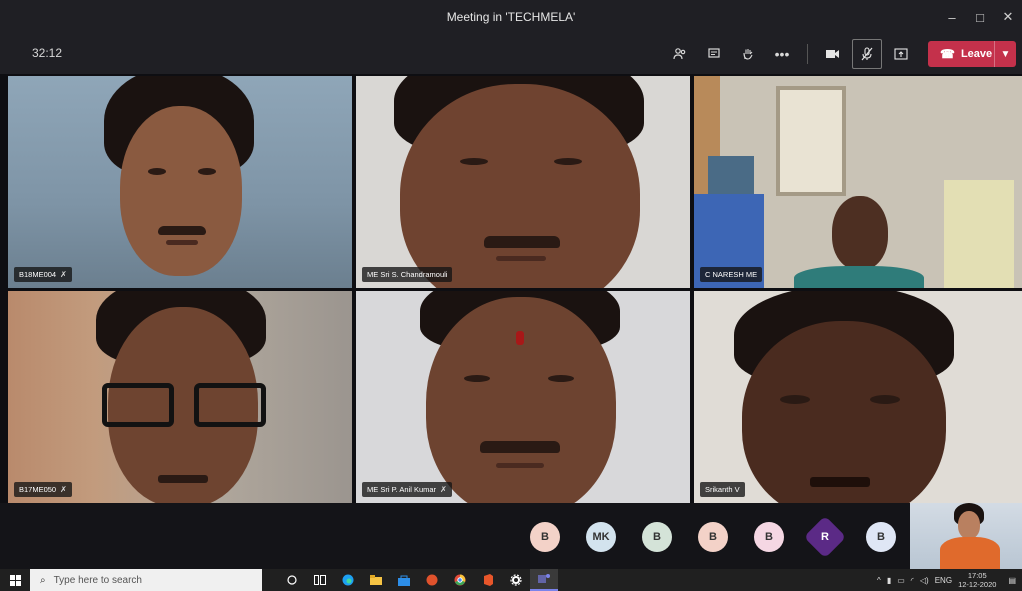 The height and width of the screenshot is (591, 1022). What do you see at coordinates (912, 580) in the screenshot?
I see `wifi-icon: ◜` at bounding box center [912, 580].